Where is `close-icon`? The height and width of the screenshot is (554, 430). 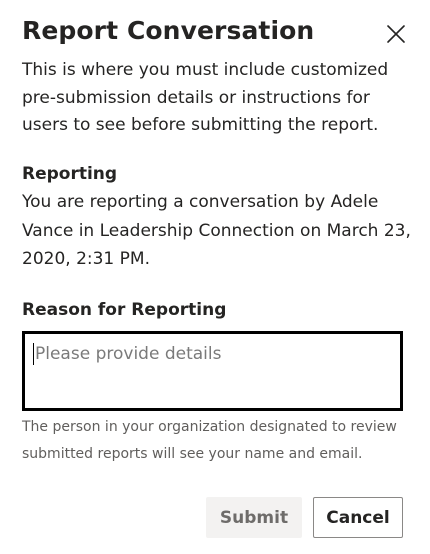
close-icon is located at coordinates (396, 34).